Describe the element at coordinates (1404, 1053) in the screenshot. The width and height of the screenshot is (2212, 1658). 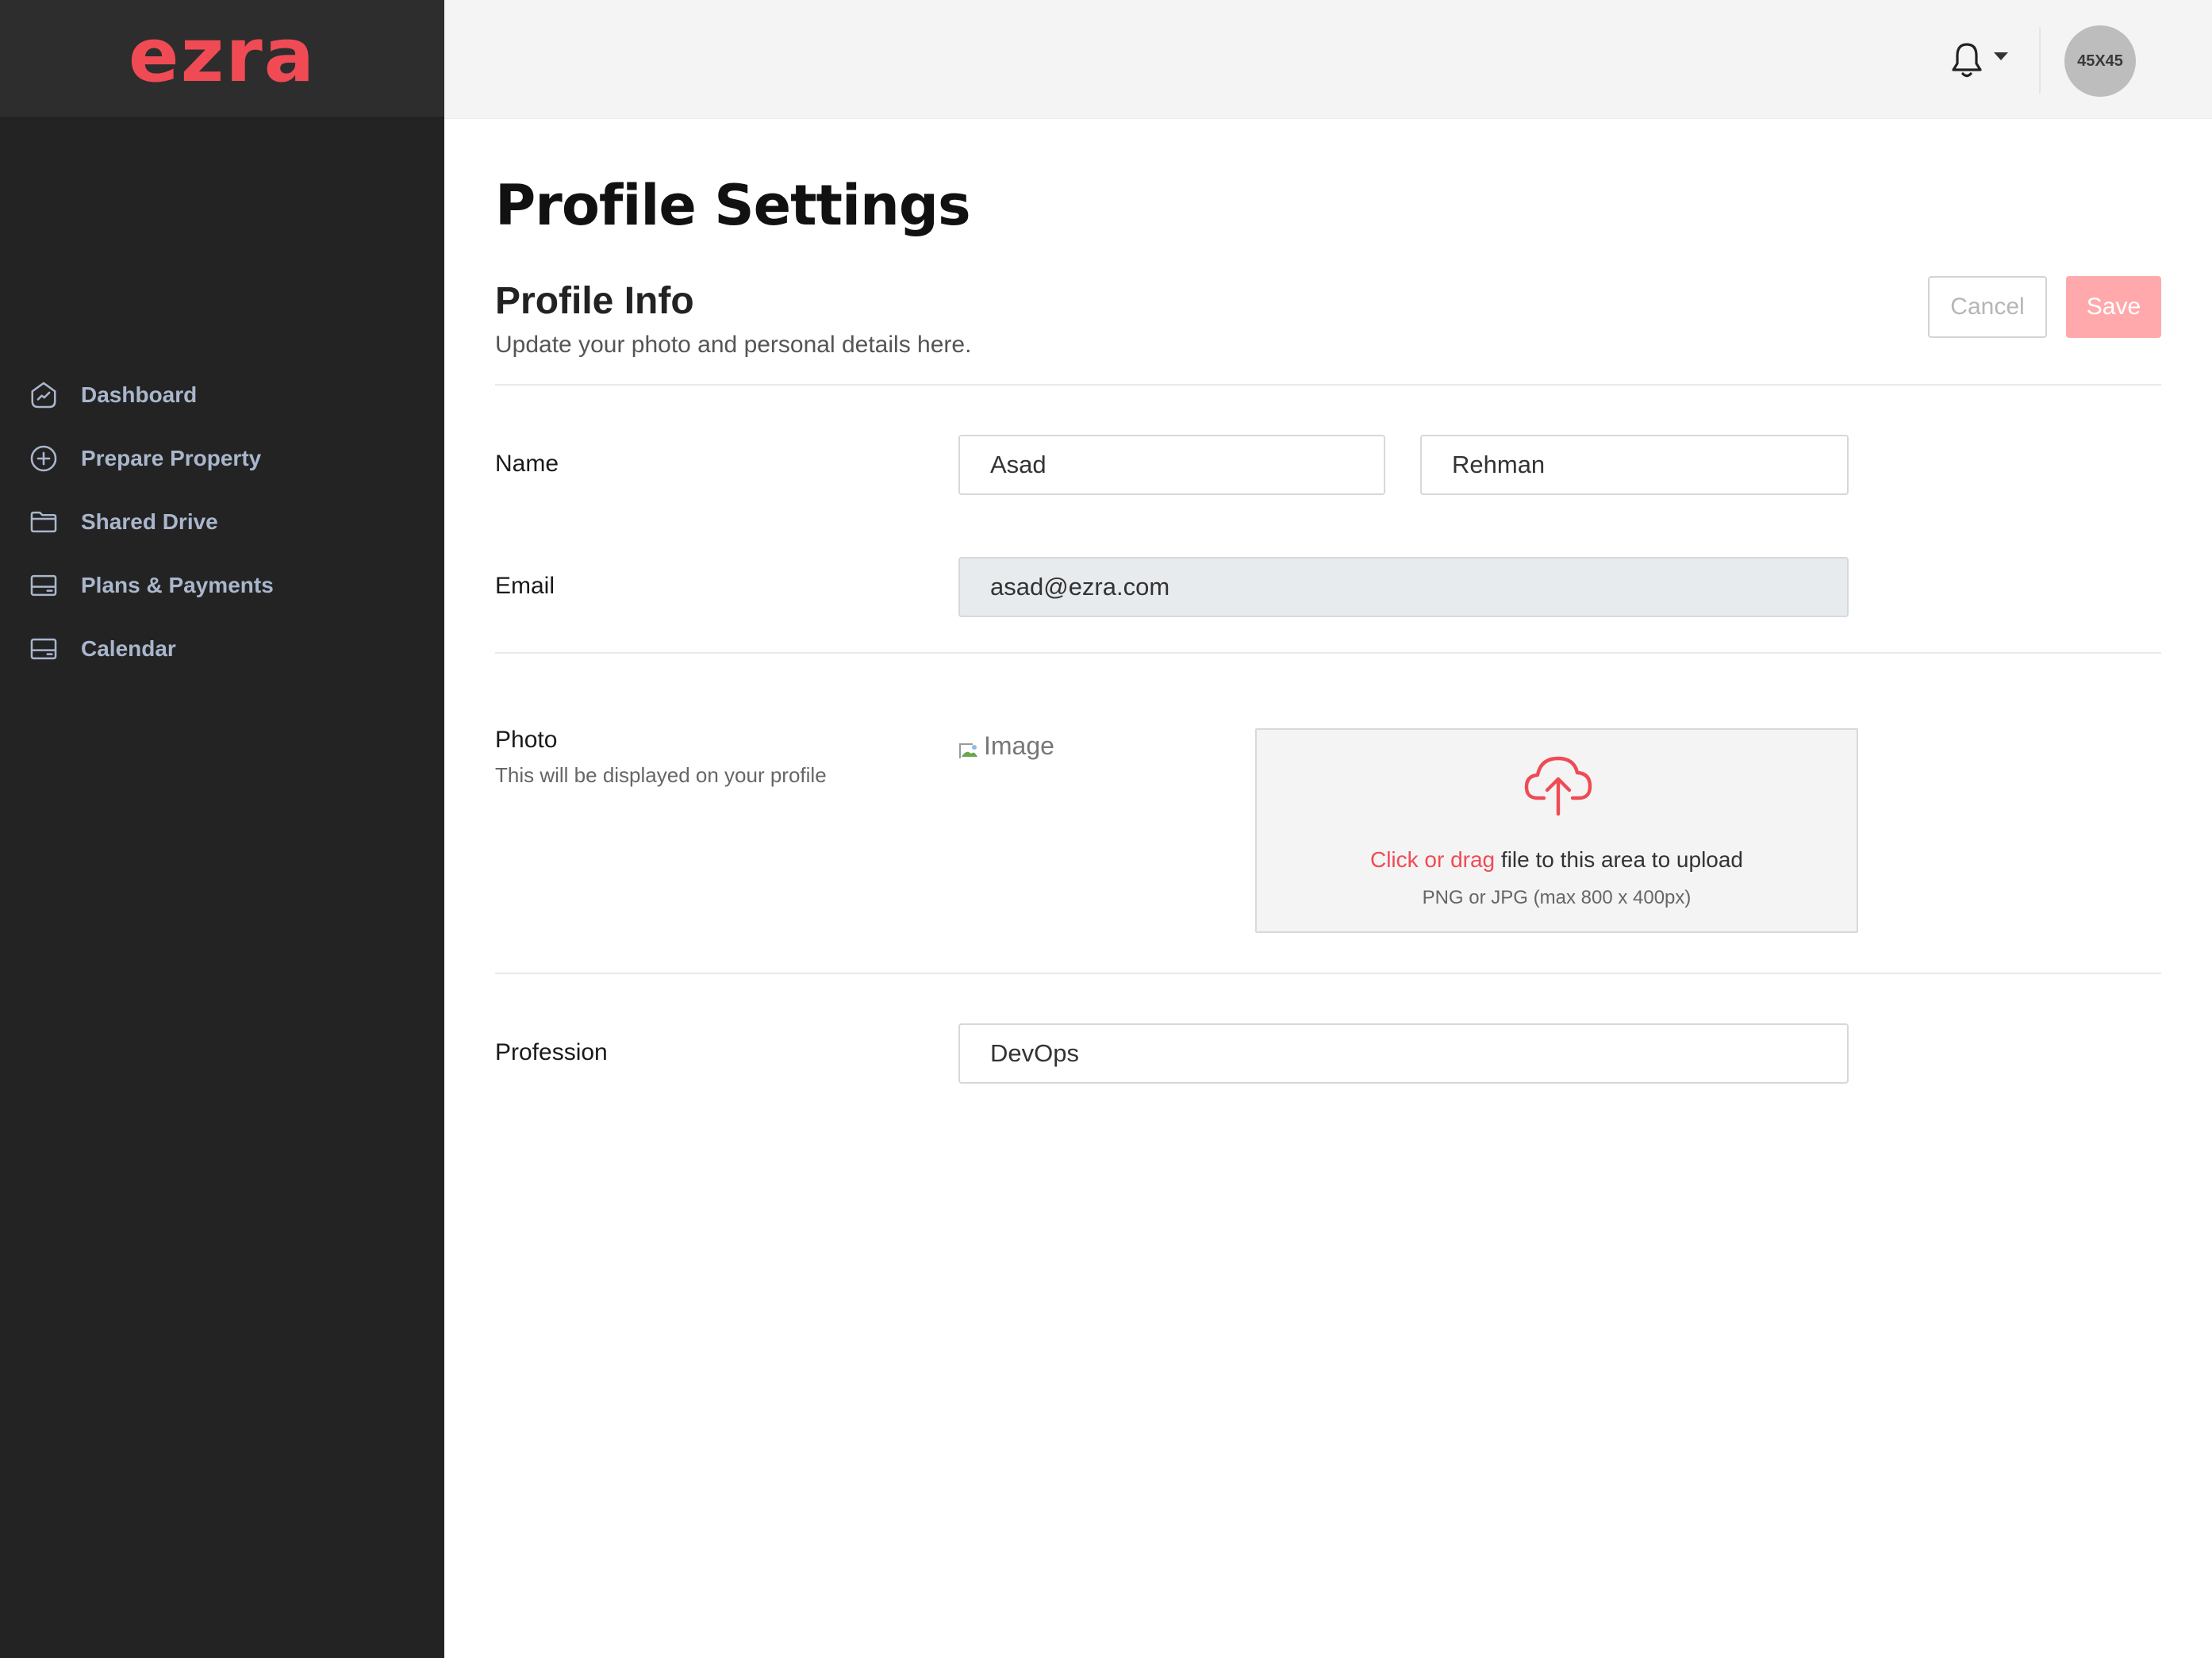
I see `profession-input` at that location.